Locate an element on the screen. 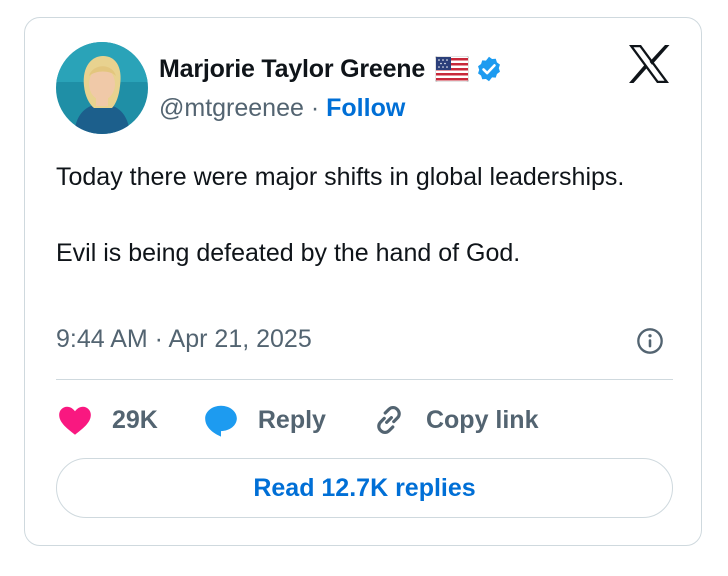 This screenshot has width=728, height=576. author-name: Marjorie Taylor Greene is located at coordinates (292, 69).